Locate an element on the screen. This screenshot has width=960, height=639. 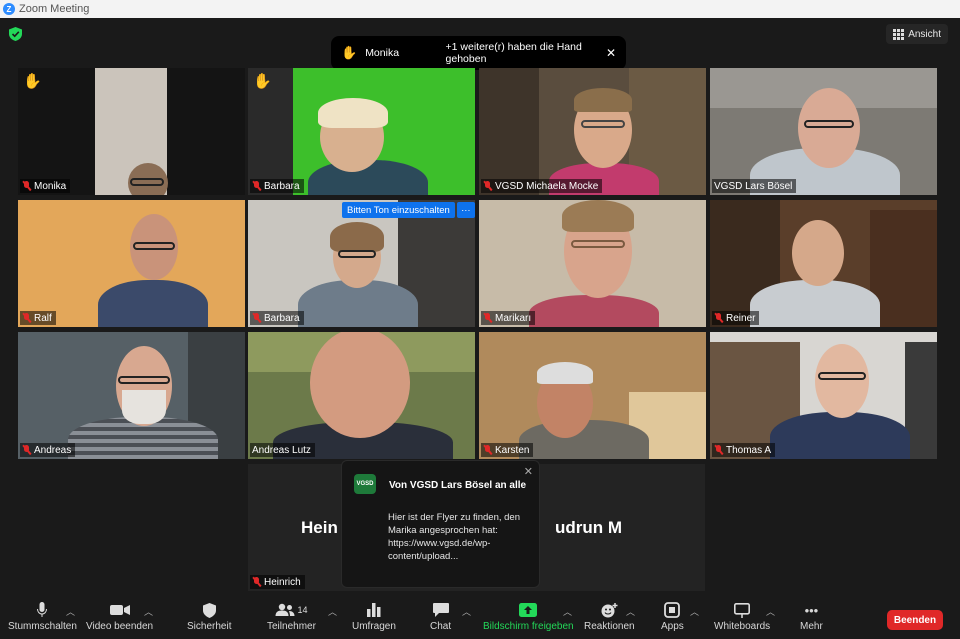
video-label: Video beenden is located at coordinates (120, 626).